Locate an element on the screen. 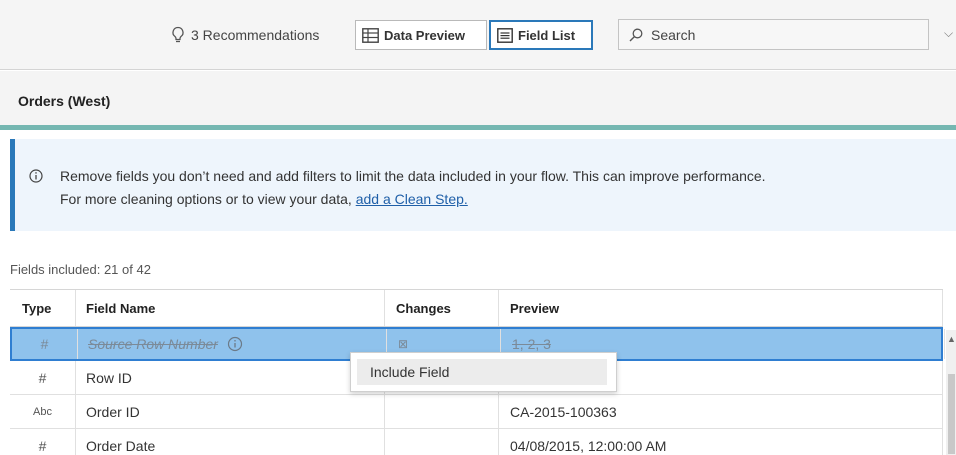 The image size is (956, 455). field-name-cell: Order Date is located at coordinates (231, 442).